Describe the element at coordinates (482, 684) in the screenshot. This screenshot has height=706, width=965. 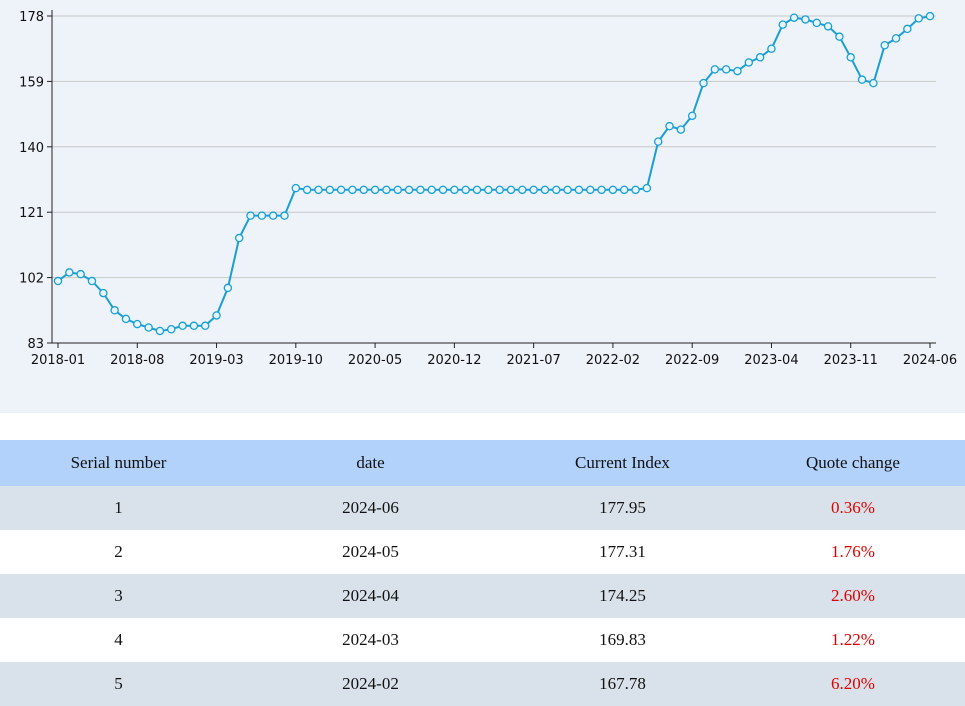
I see `table-row: 5 2024-02 167.78 6.20%` at that location.